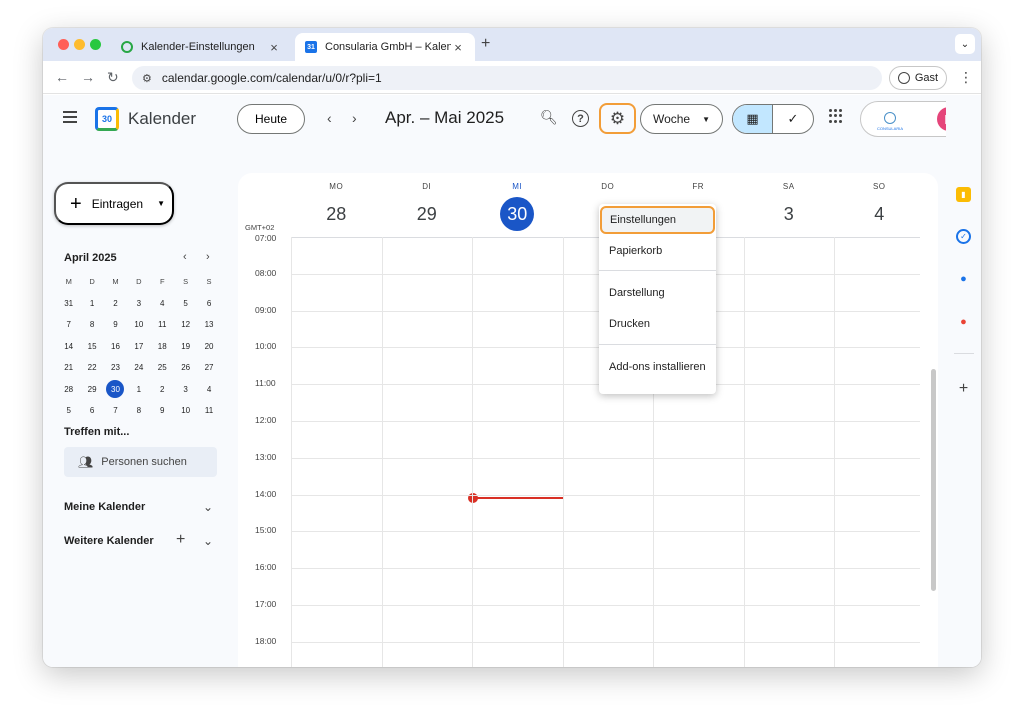  Describe the element at coordinates (963, 666) in the screenshot. I see `expand-panel-icon: ›` at that location.